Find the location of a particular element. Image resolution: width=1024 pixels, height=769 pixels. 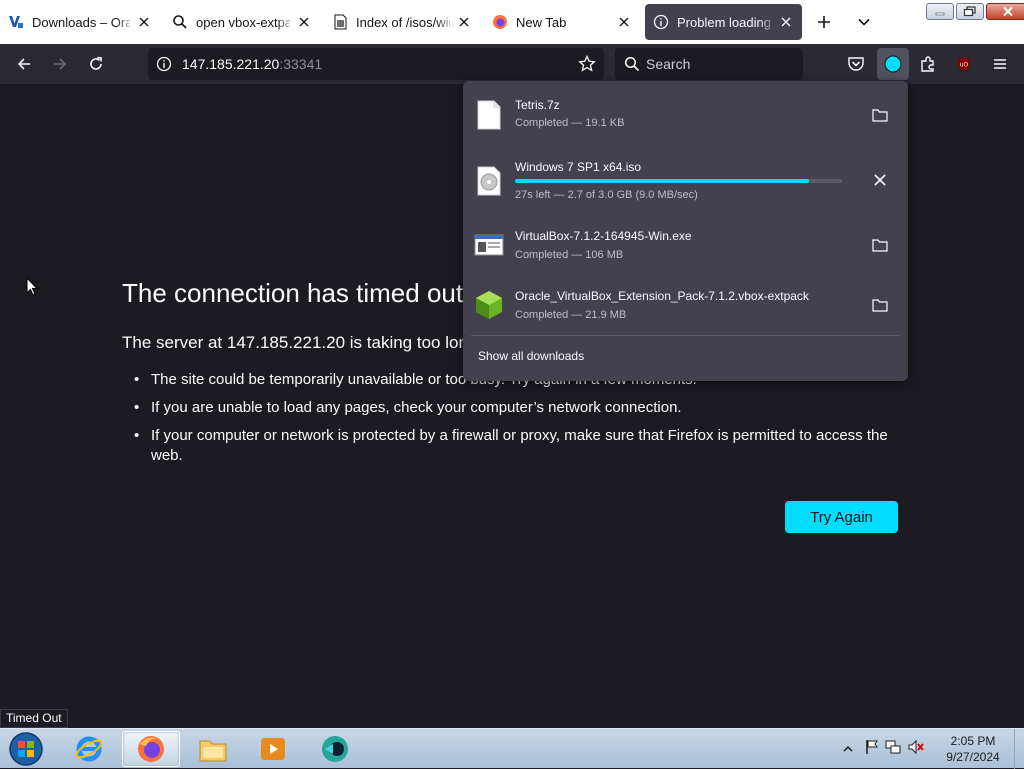

show-all-downloads-link: Show all downloads is located at coordinates (531, 356).